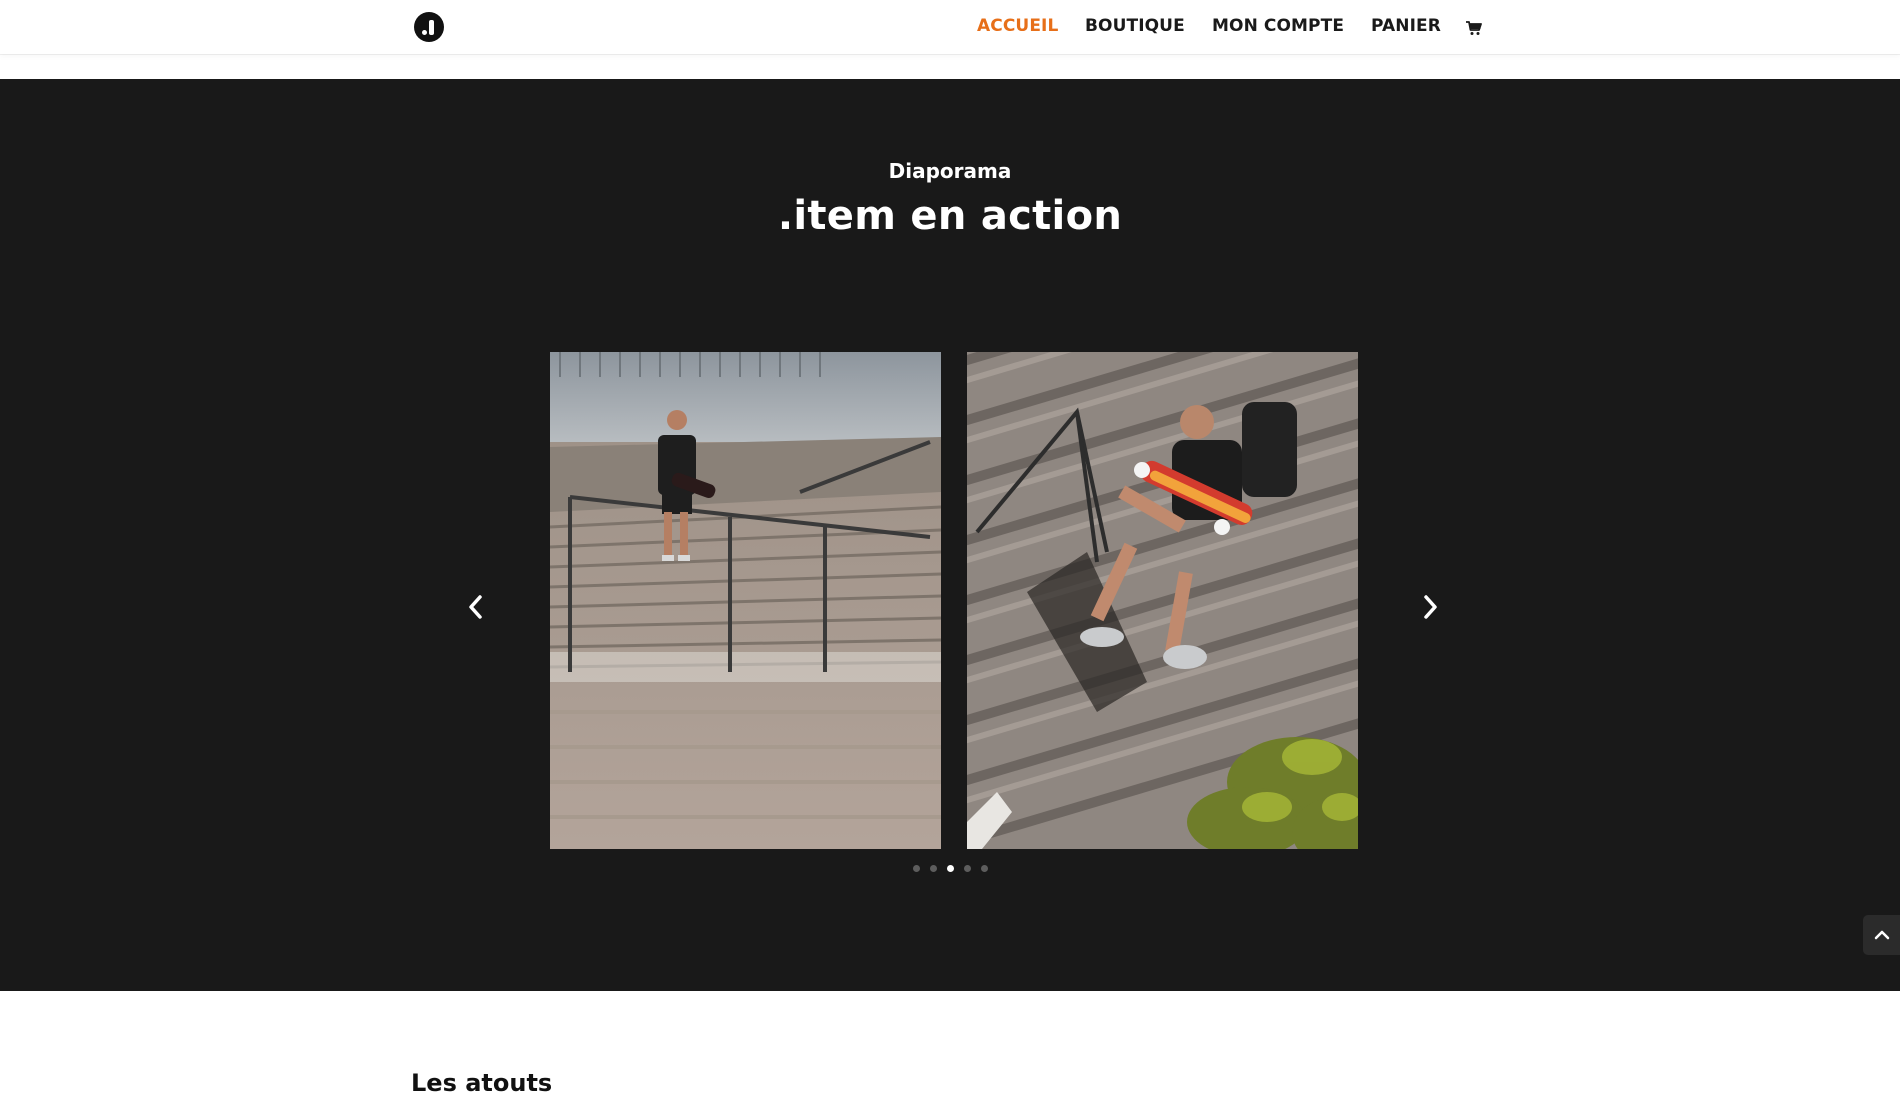 The height and width of the screenshot is (1097, 1900). I want to click on chevron-right-icon, so click(1430, 607).